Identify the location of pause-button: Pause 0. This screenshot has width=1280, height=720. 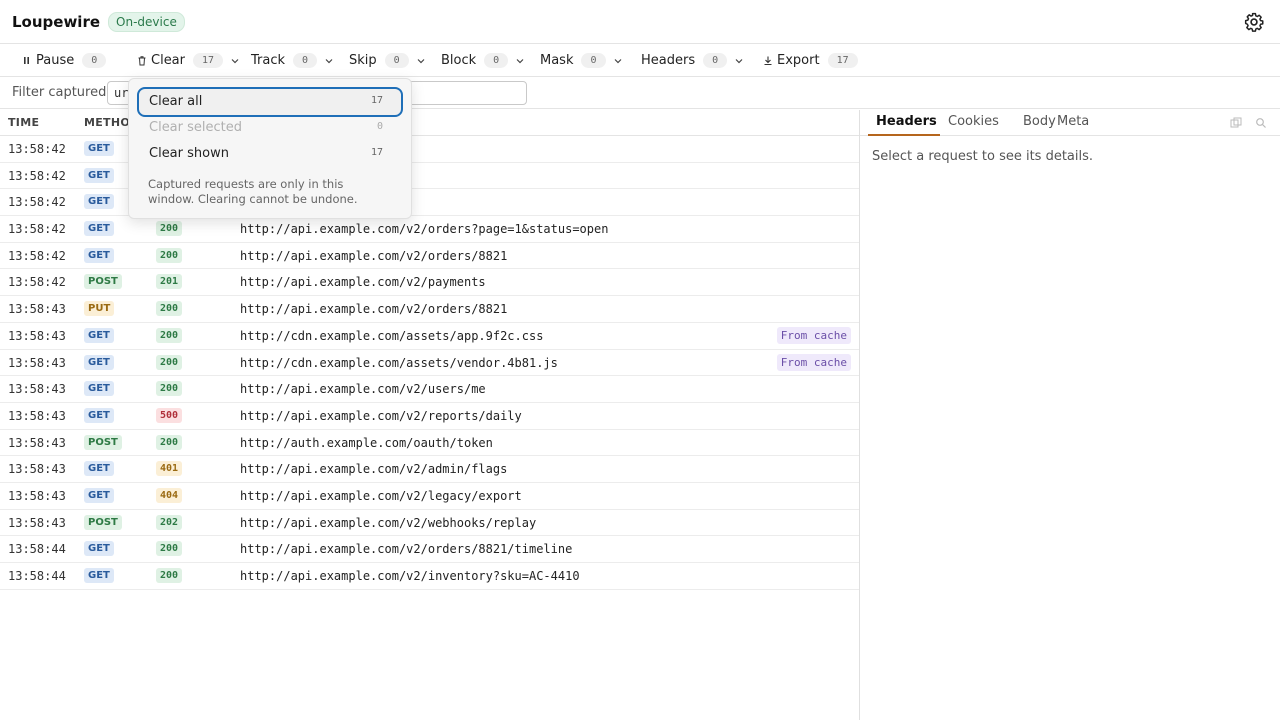
(64, 60).